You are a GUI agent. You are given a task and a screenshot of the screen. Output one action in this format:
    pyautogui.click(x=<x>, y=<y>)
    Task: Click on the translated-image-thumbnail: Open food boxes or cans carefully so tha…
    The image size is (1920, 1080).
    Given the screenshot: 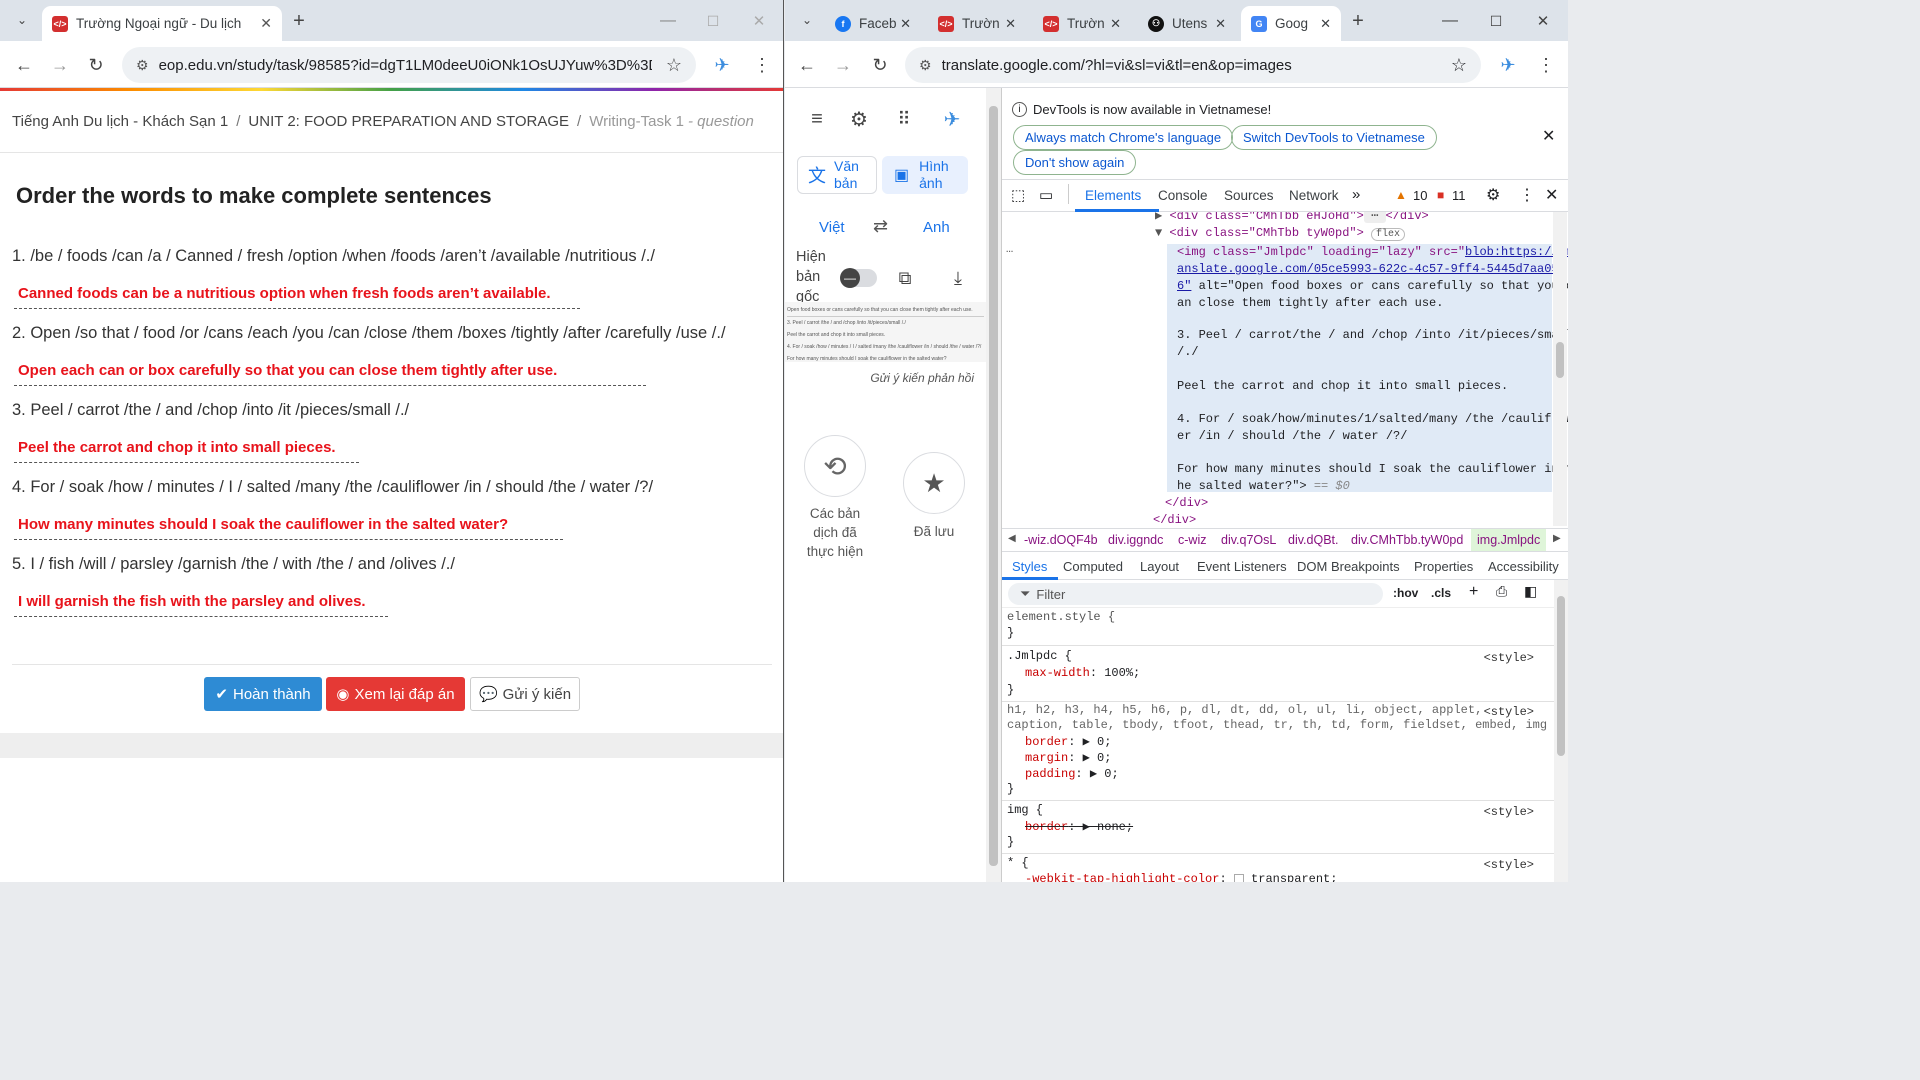 What is the action you would take?
    pyautogui.click(x=885, y=332)
    